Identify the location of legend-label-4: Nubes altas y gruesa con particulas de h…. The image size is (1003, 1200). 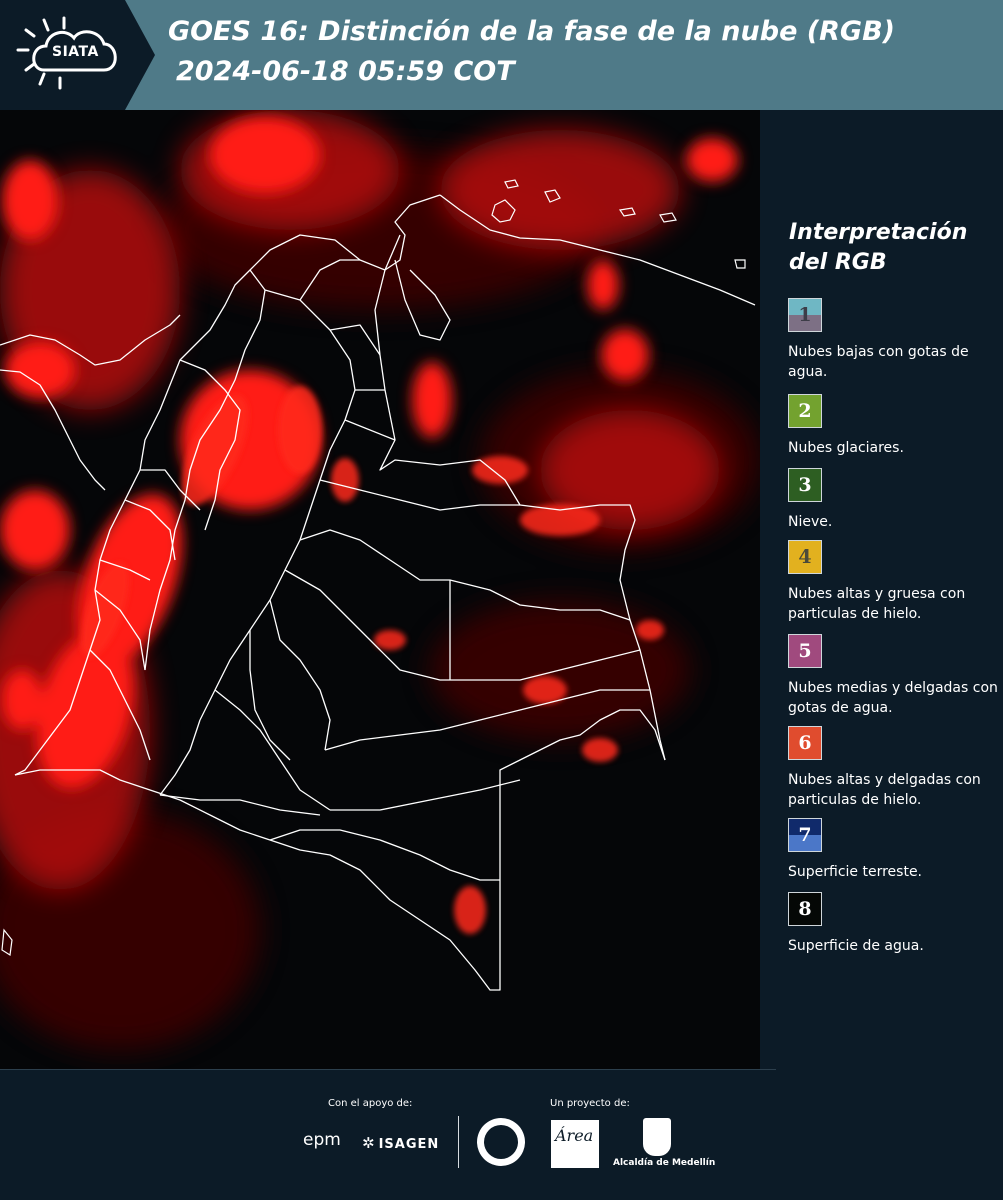
(877, 604).